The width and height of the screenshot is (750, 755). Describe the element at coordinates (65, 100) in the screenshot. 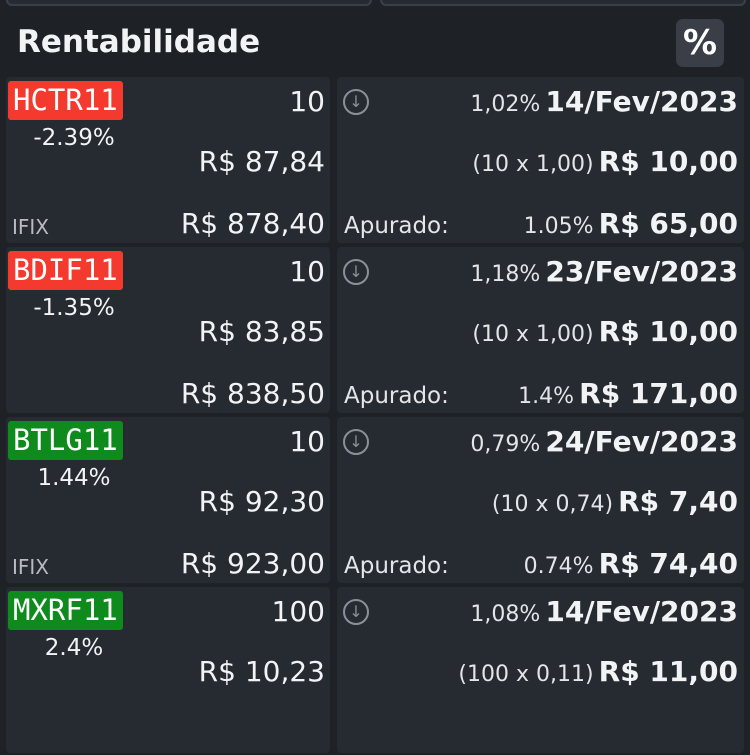

I see `ticker-badge: HCTR11` at that location.